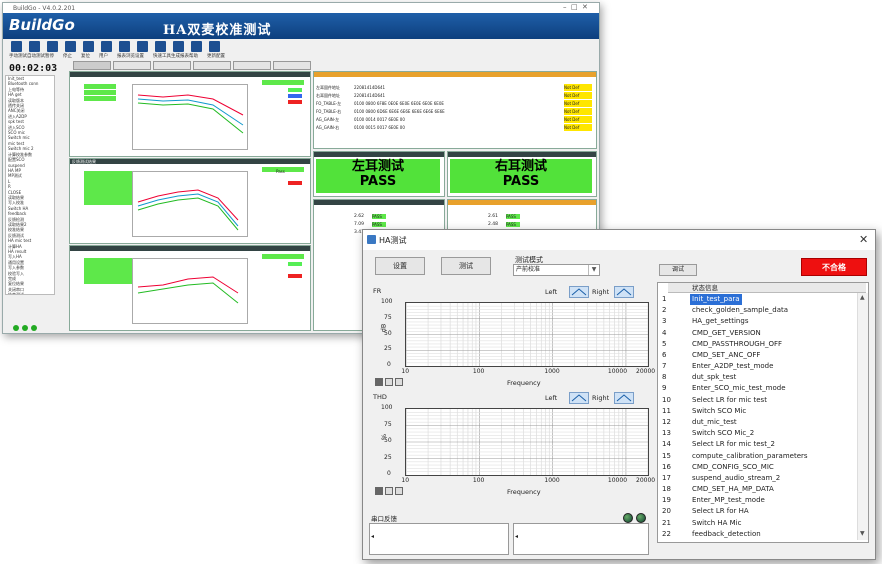  I want to click on status-list-item: 10 Select LR for mic test, so click(757, 400).